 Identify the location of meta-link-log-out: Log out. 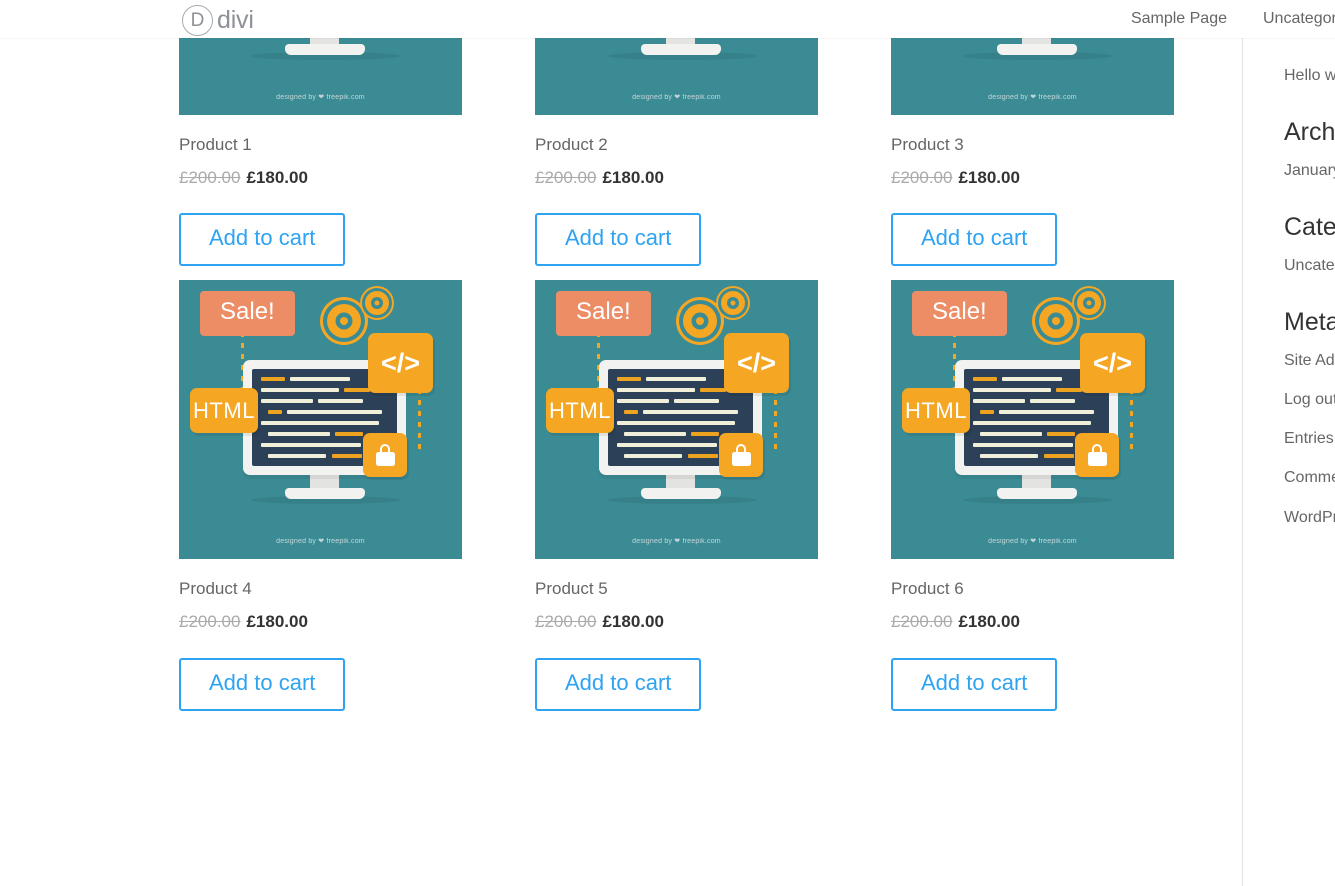
(1309, 399).